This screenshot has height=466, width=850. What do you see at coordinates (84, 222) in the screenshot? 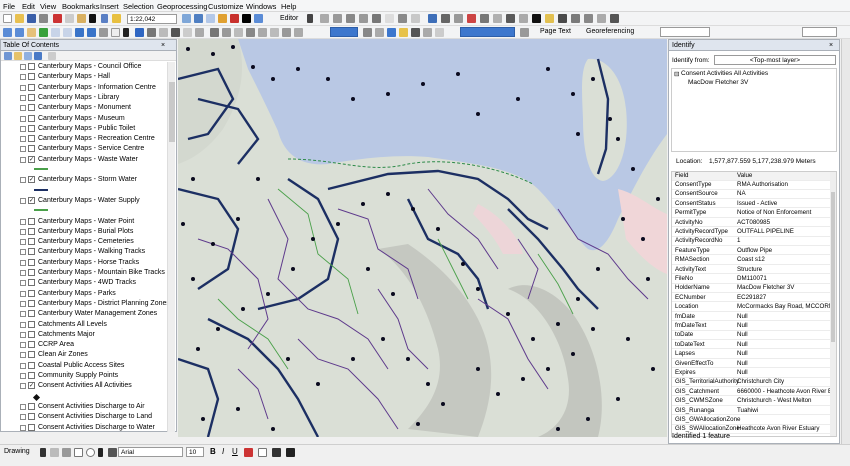
I see `toc-layer-row: Canterbury Maps - Water Point` at bounding box center [84, 222].